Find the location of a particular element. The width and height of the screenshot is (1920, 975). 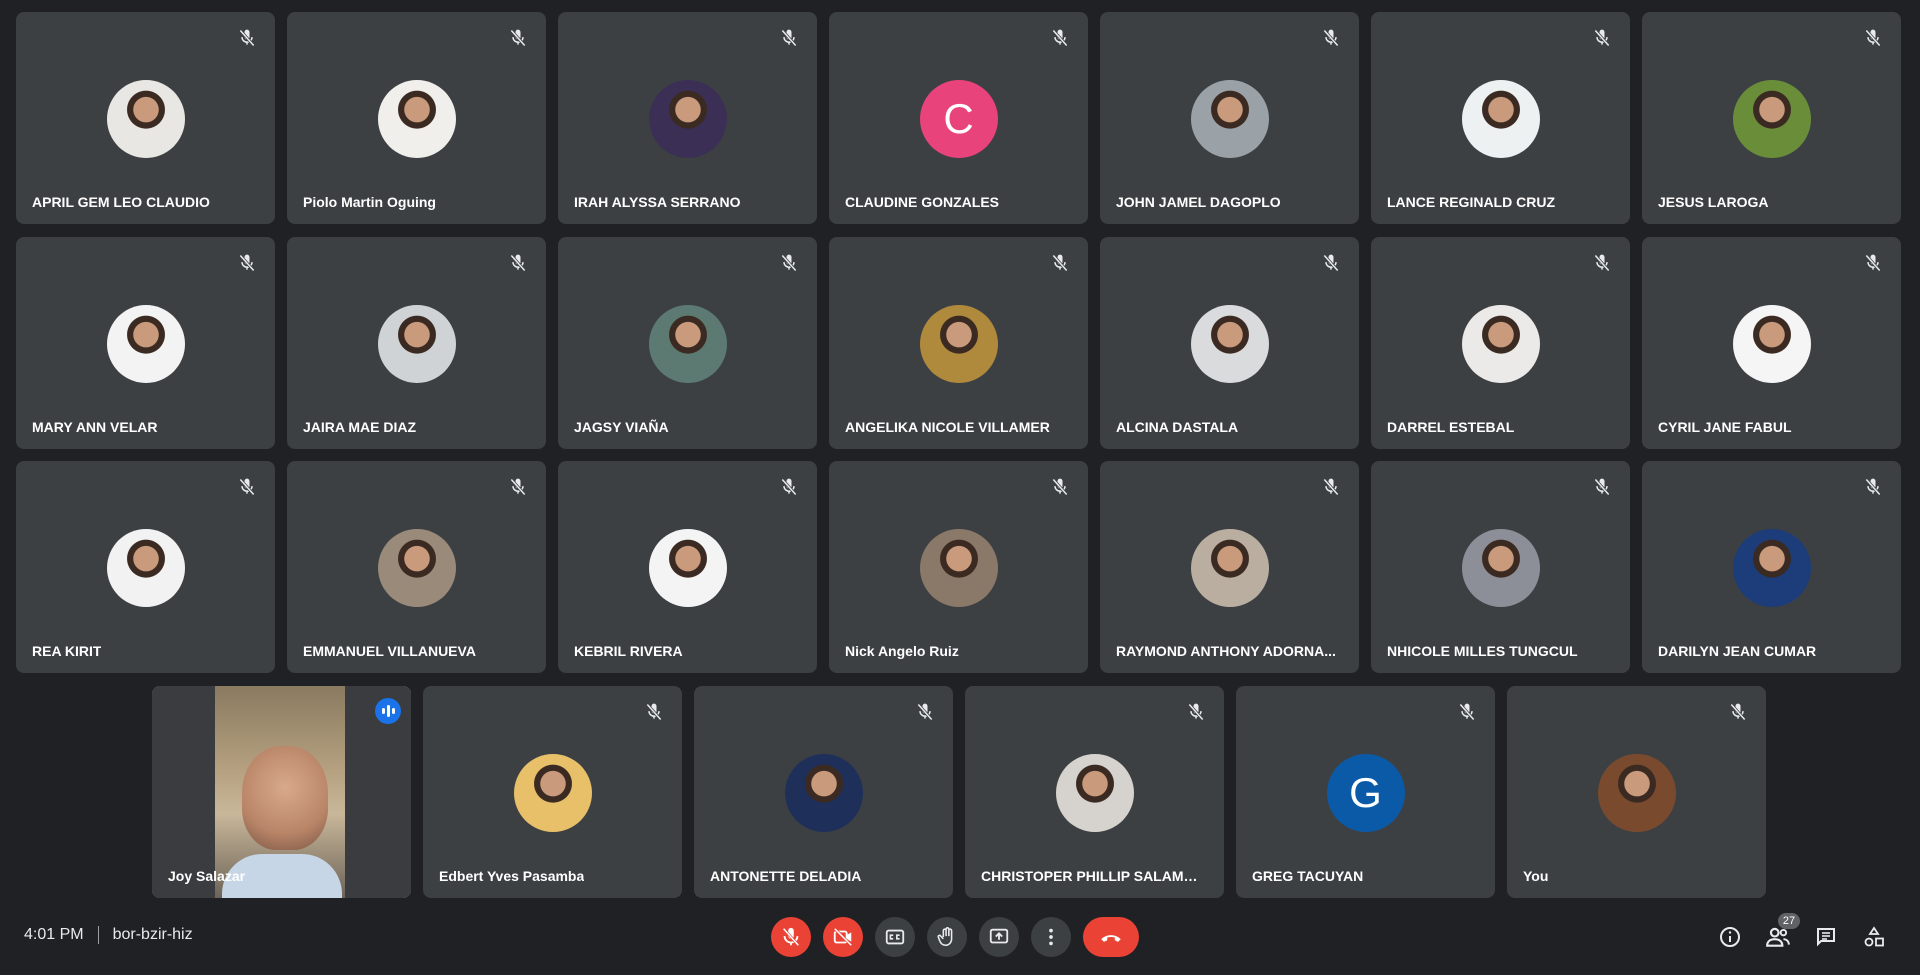

camera-off-icon is located at coordinates (843, 937).